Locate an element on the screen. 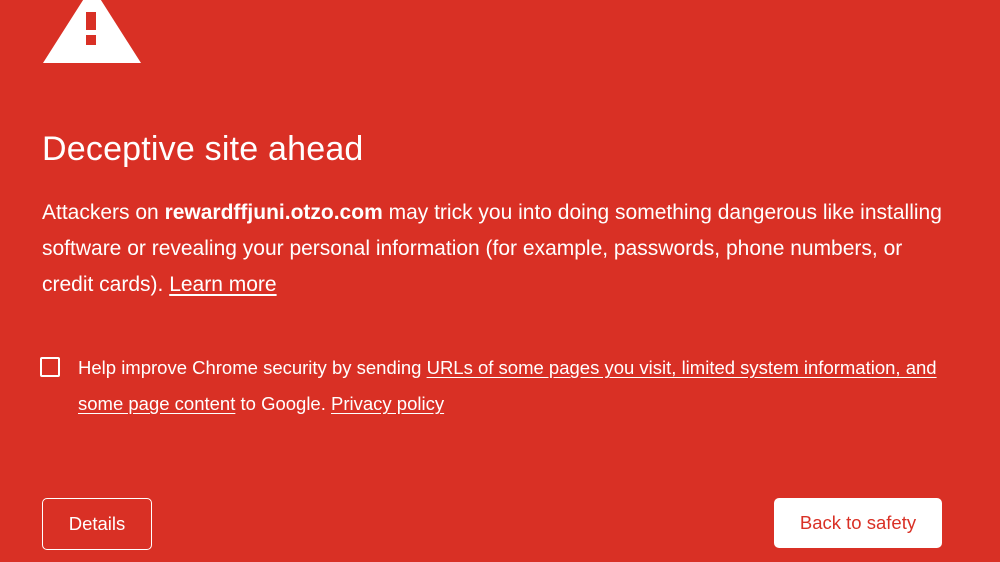 Image resolution: width=1000 pixels, height=562 pixels. warning-triangle-icon is located at coordinates (92, 31).